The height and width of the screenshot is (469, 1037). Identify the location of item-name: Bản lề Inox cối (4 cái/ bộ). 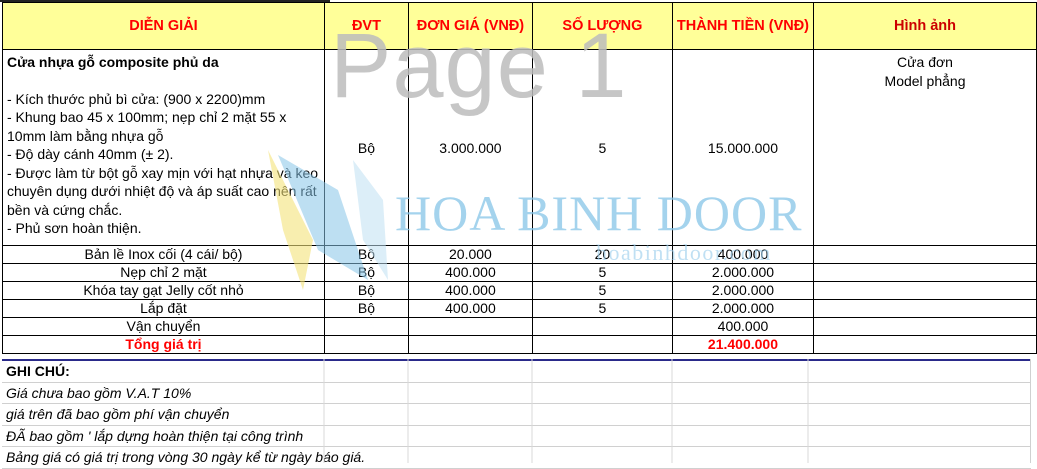
(163, 254).